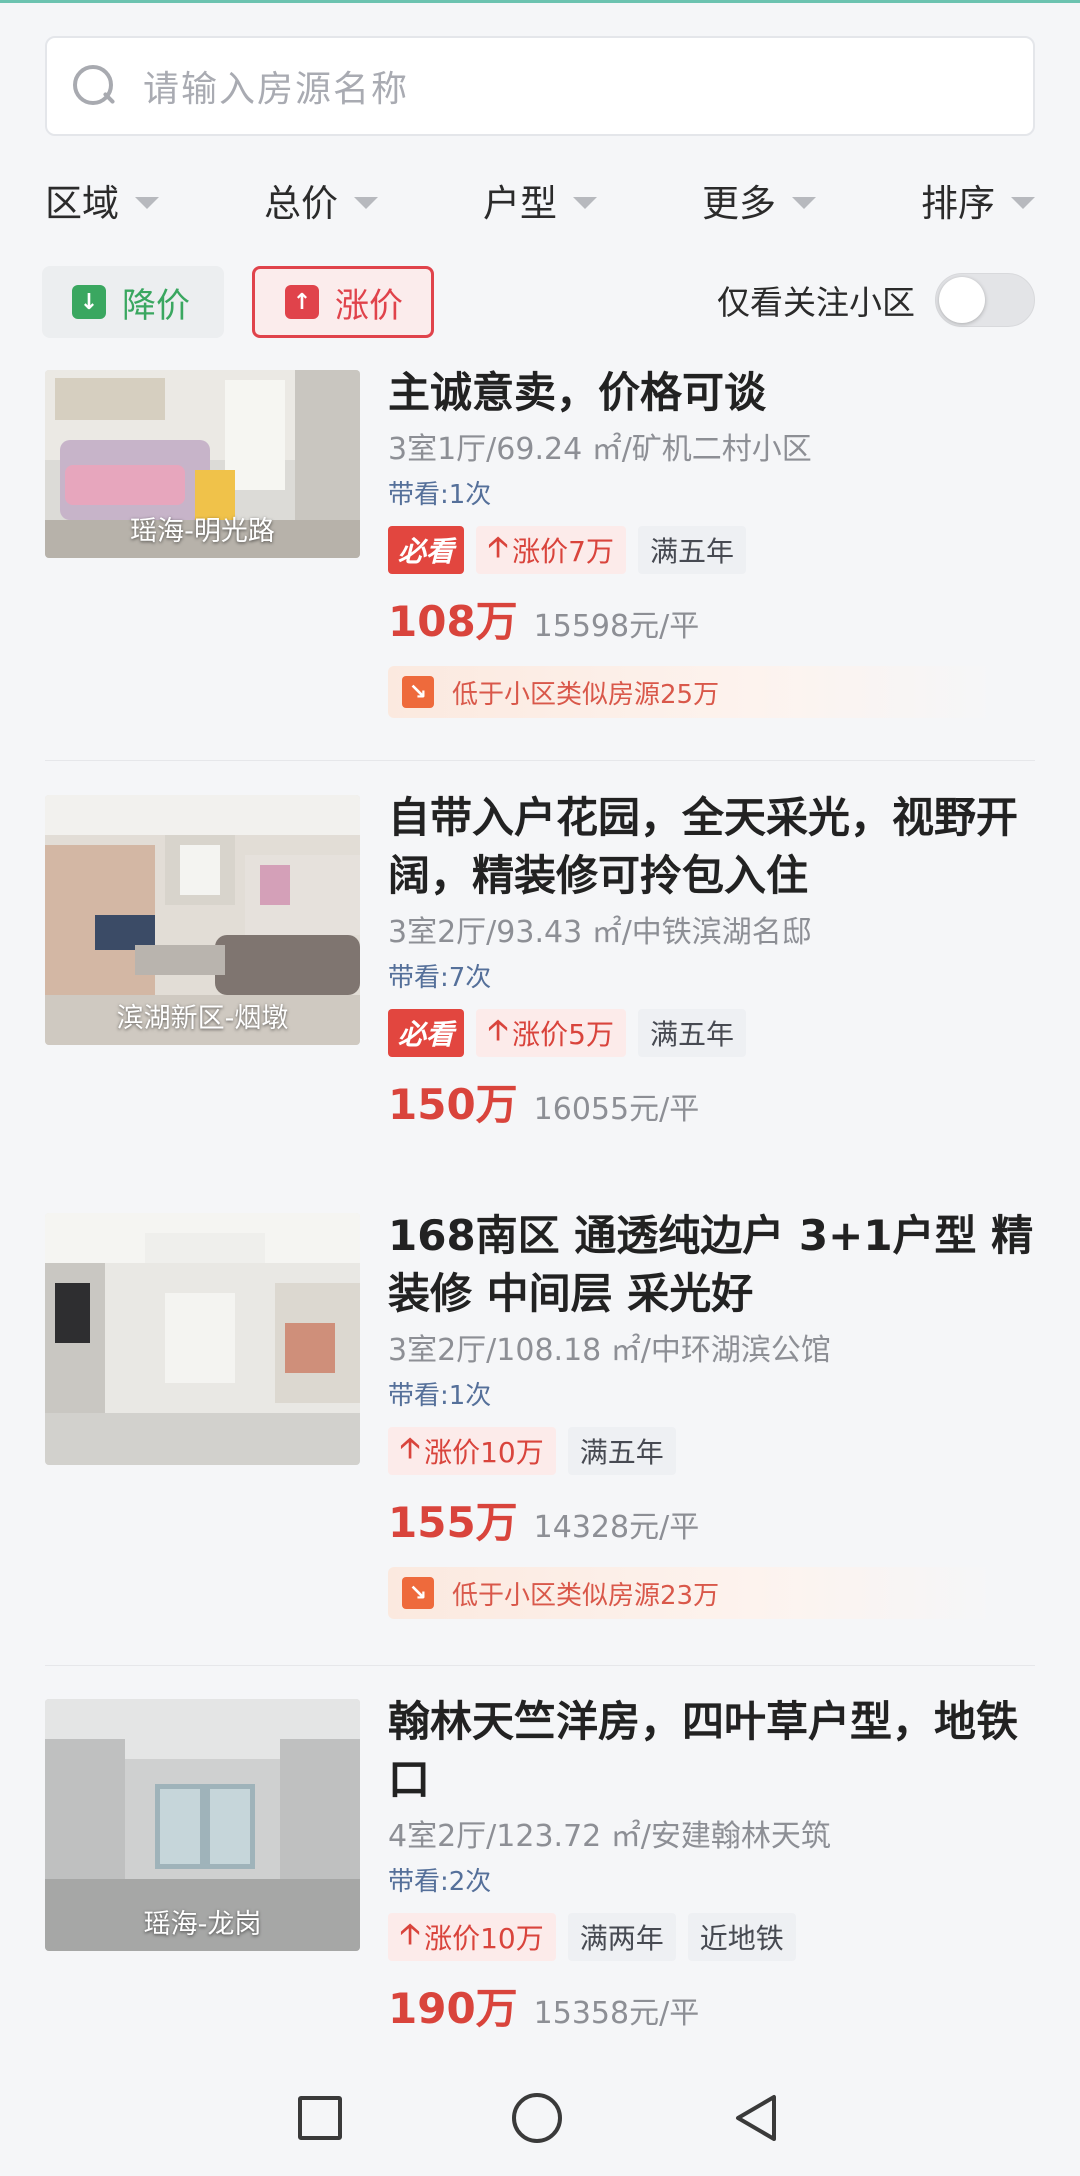 Image resolution: width=1080 pixels, height=2176 pixels. Describe the element at coordinates (713, 1103) in the screenshot. I see `listing-price: 150万 16055元/平` at that location.